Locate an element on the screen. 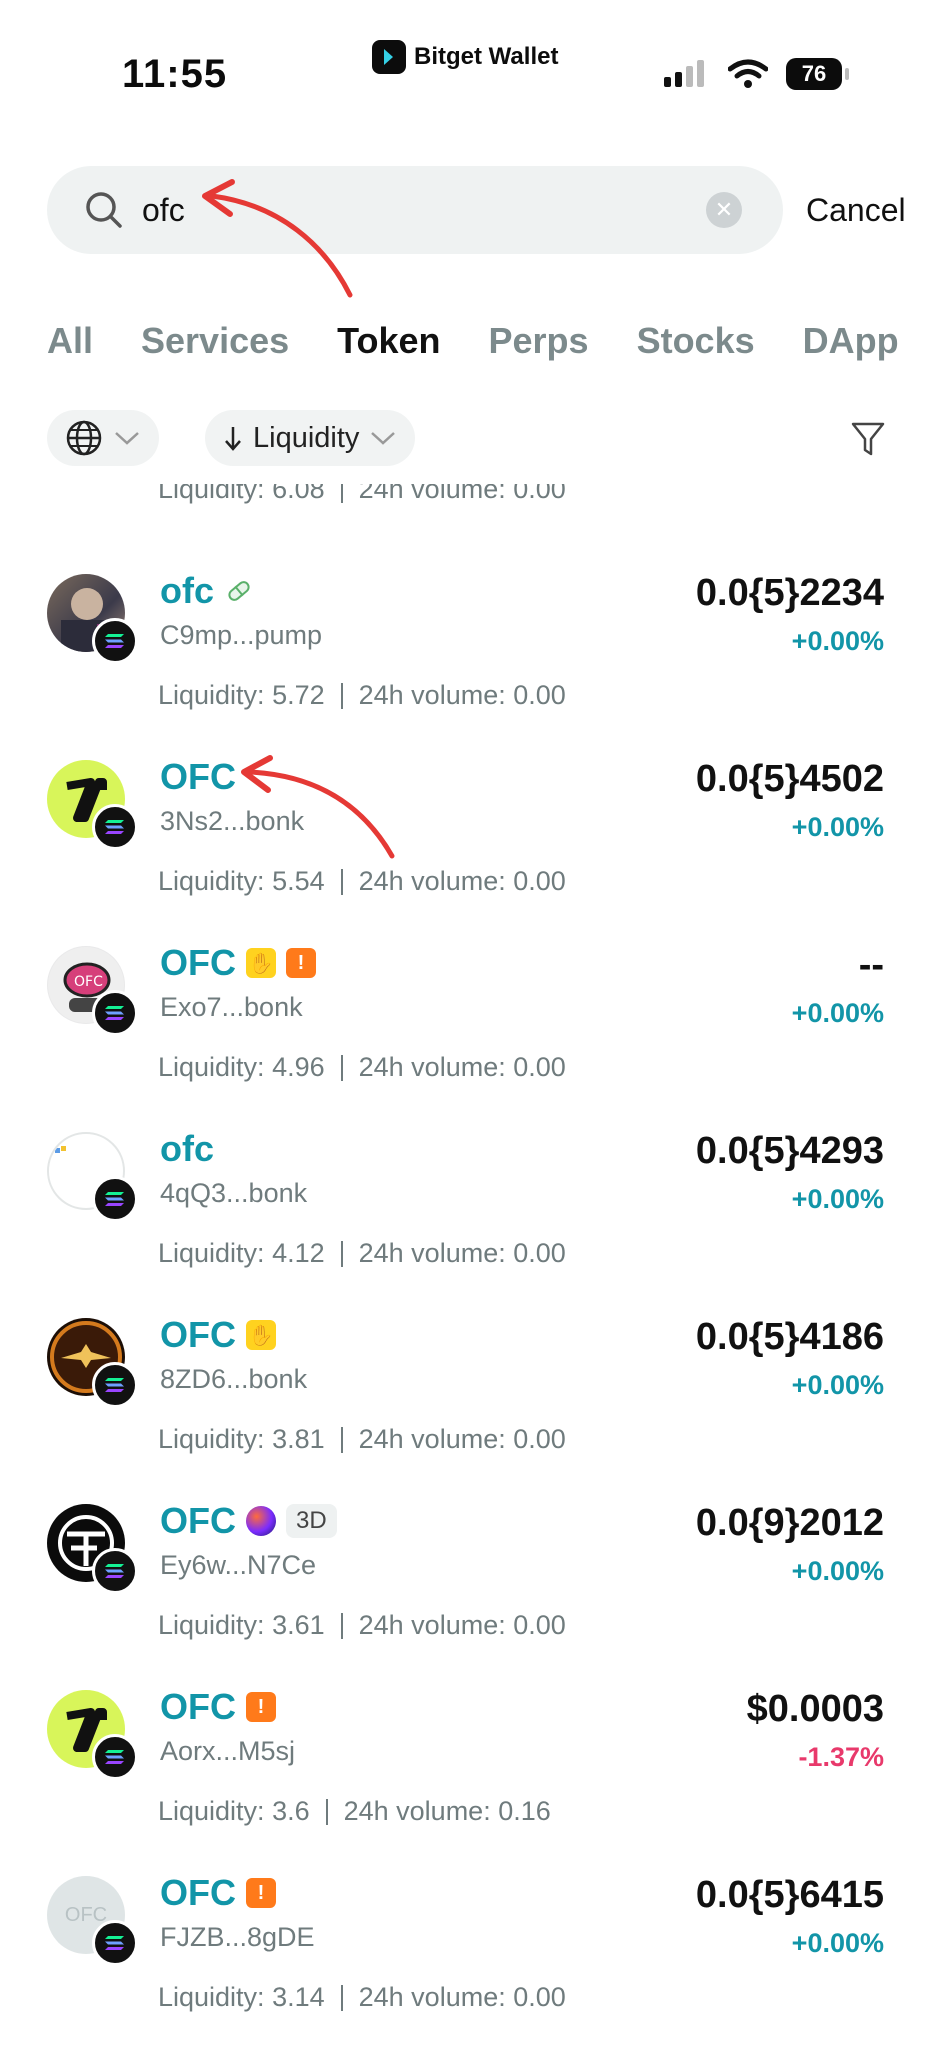 The image size is (941, 2048). annotation-arrow-token is located at coordinates (318, 807).